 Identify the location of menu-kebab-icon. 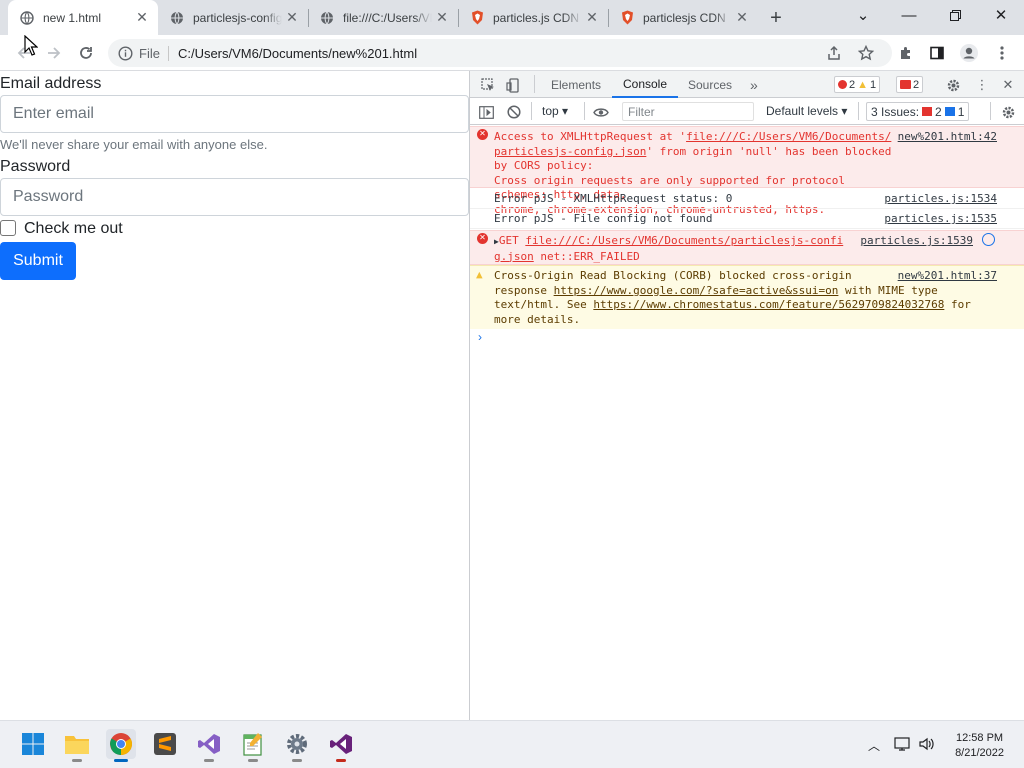
(1002, 53).